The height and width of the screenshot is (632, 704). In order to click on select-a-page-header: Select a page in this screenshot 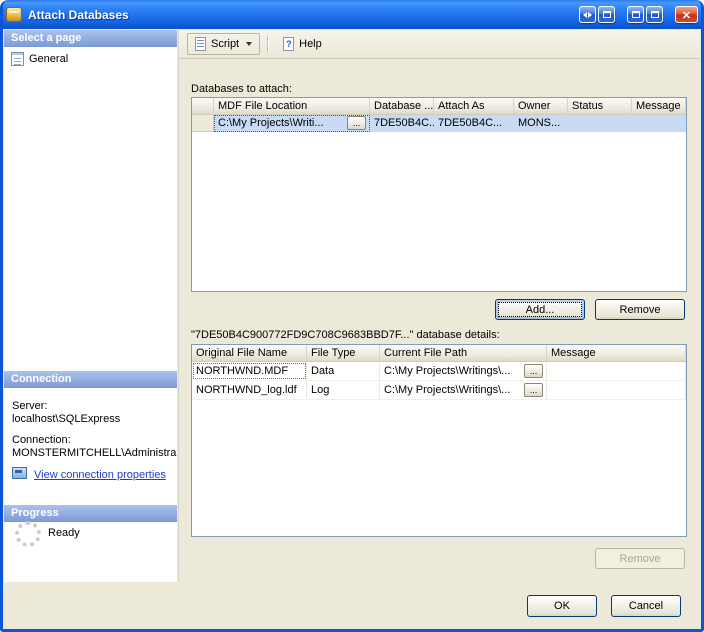, I will do `click(90, 38)`.